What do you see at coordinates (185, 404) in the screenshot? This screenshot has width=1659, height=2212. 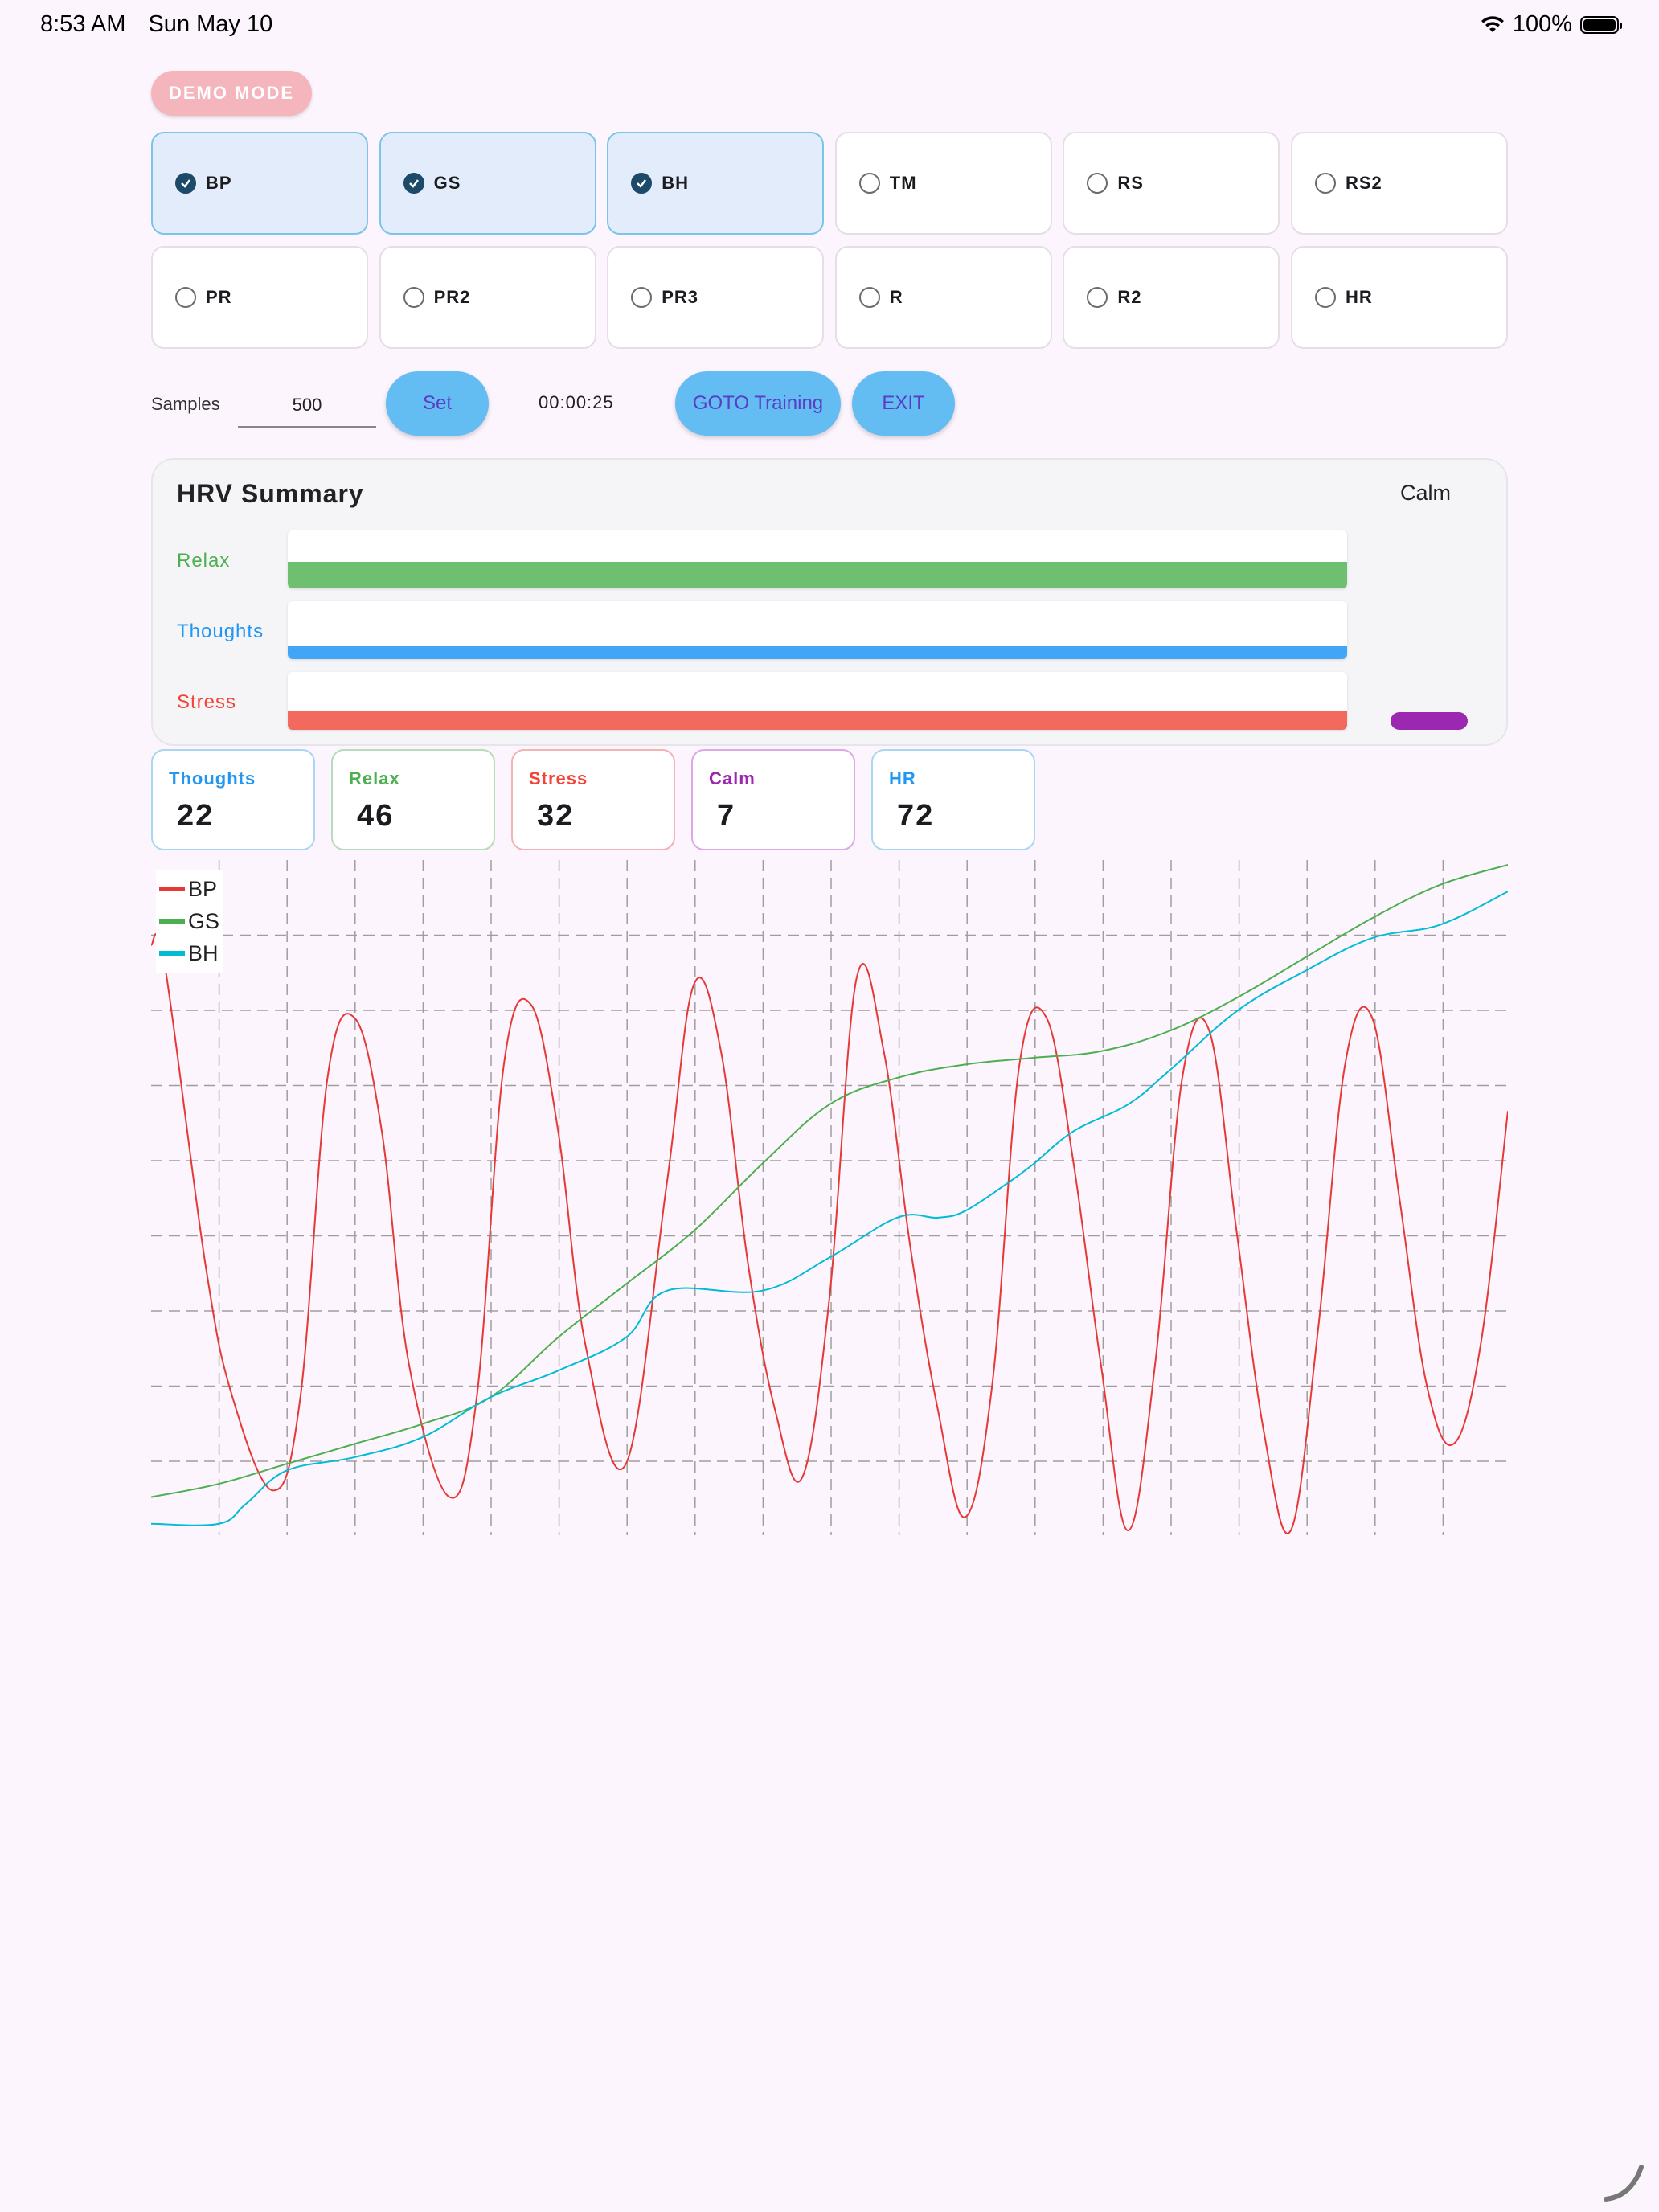 I see `samples-label: Samples` at bounding box center [185, 404].